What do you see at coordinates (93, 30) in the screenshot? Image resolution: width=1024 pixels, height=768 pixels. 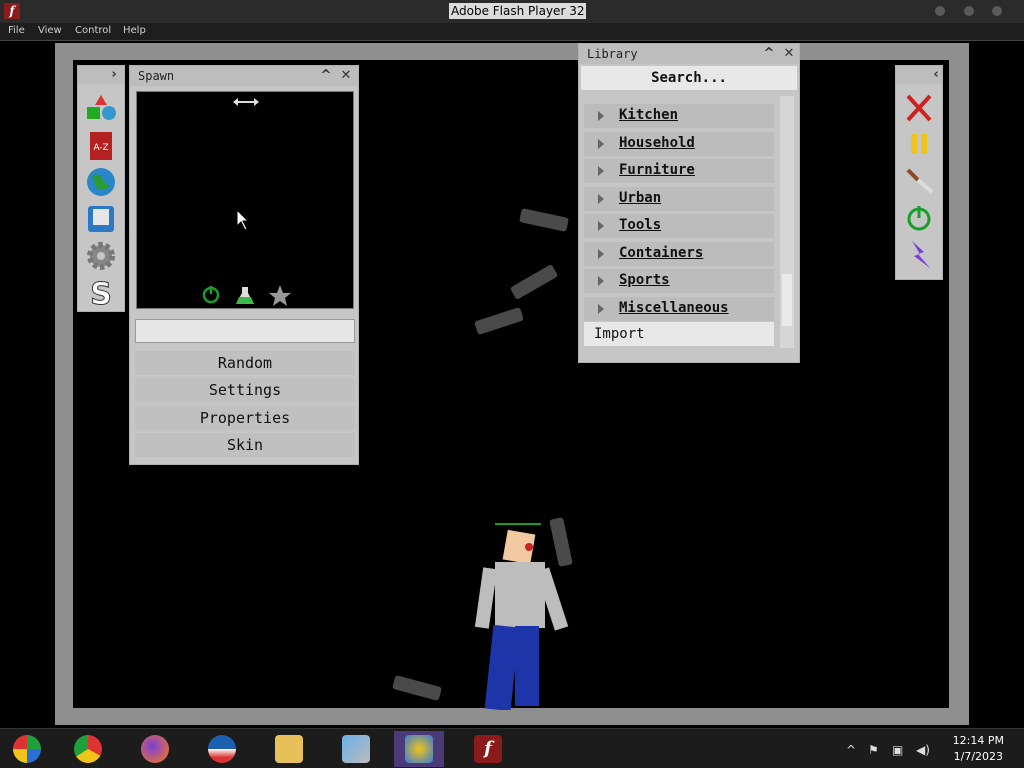 I see `menu-control: Control` at bounding box center [93, 30].